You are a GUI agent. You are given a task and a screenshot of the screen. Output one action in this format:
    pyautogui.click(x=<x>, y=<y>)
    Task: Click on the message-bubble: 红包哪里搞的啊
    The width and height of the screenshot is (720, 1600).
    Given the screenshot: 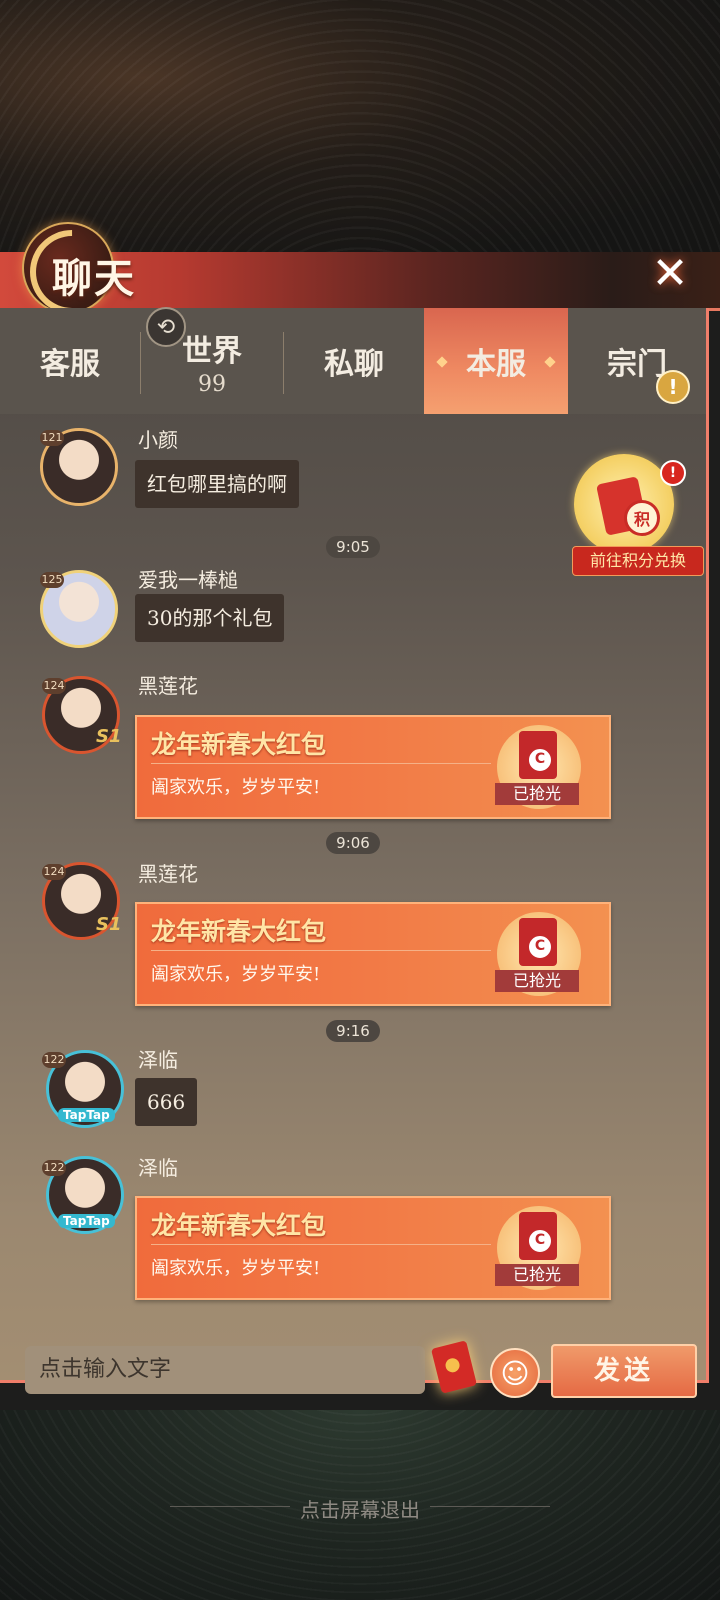 What is the action you would take?
    pyautogui.click(x=217, y=484)
    